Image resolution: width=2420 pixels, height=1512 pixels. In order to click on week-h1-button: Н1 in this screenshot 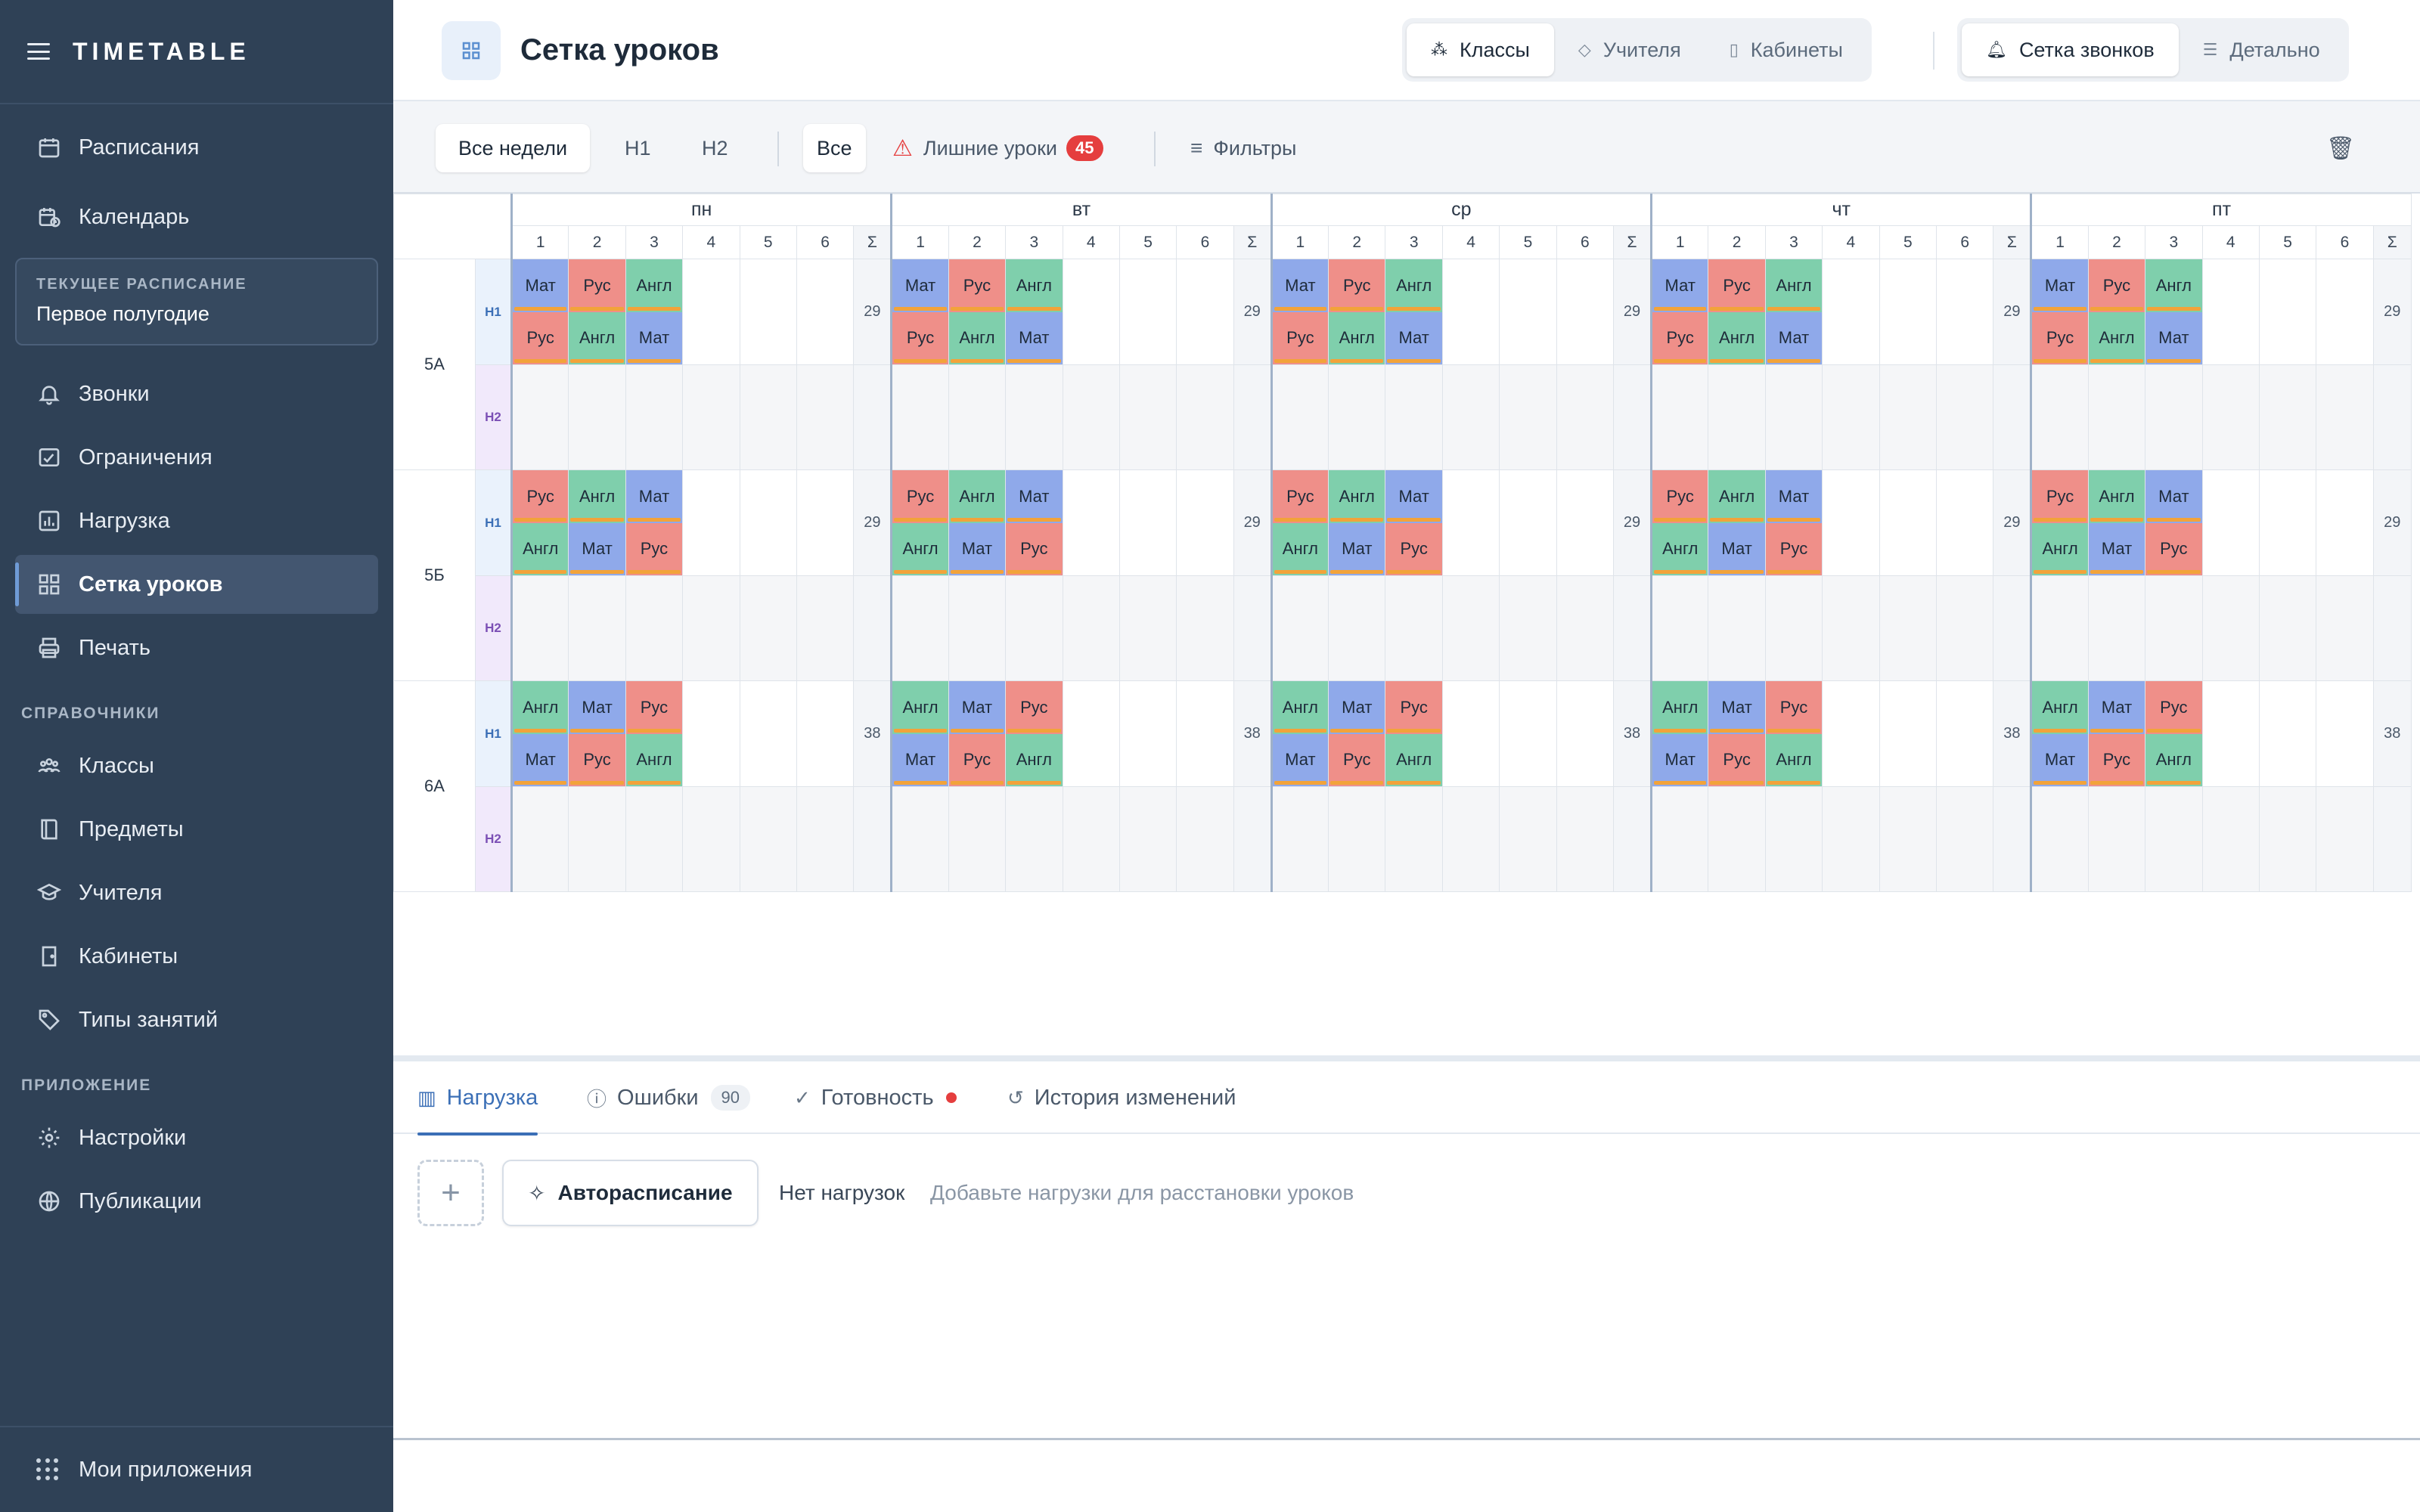, I will do `click(638, 148)`.